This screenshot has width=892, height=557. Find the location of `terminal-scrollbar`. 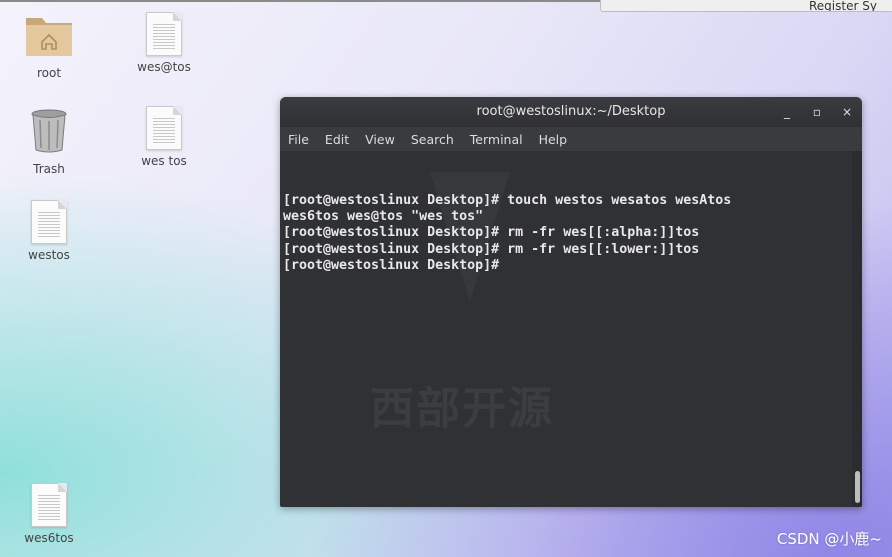

terminal-scrollbar is located at coordinates (857, 329).